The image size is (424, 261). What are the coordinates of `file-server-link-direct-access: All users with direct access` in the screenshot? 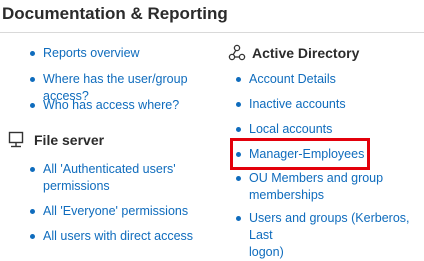 It's located at (125, 236).